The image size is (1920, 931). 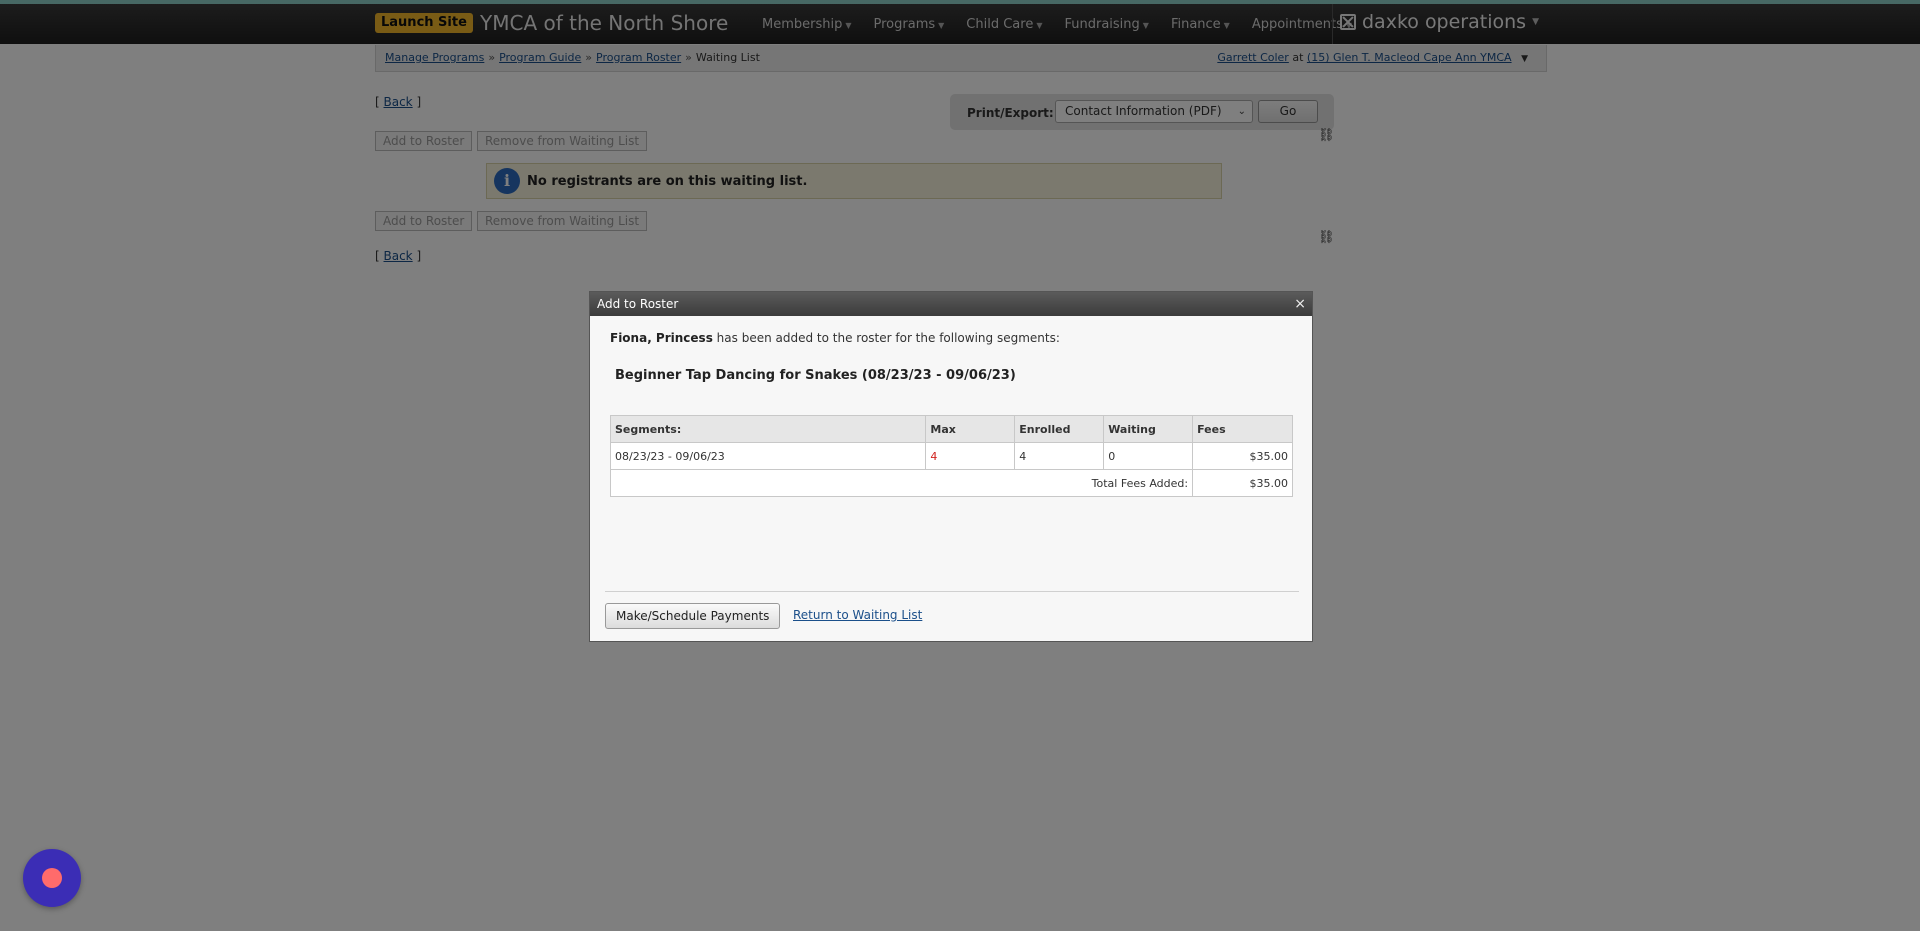 I want to click on column-header-fees: Fees, so click(x=1242, y=429).